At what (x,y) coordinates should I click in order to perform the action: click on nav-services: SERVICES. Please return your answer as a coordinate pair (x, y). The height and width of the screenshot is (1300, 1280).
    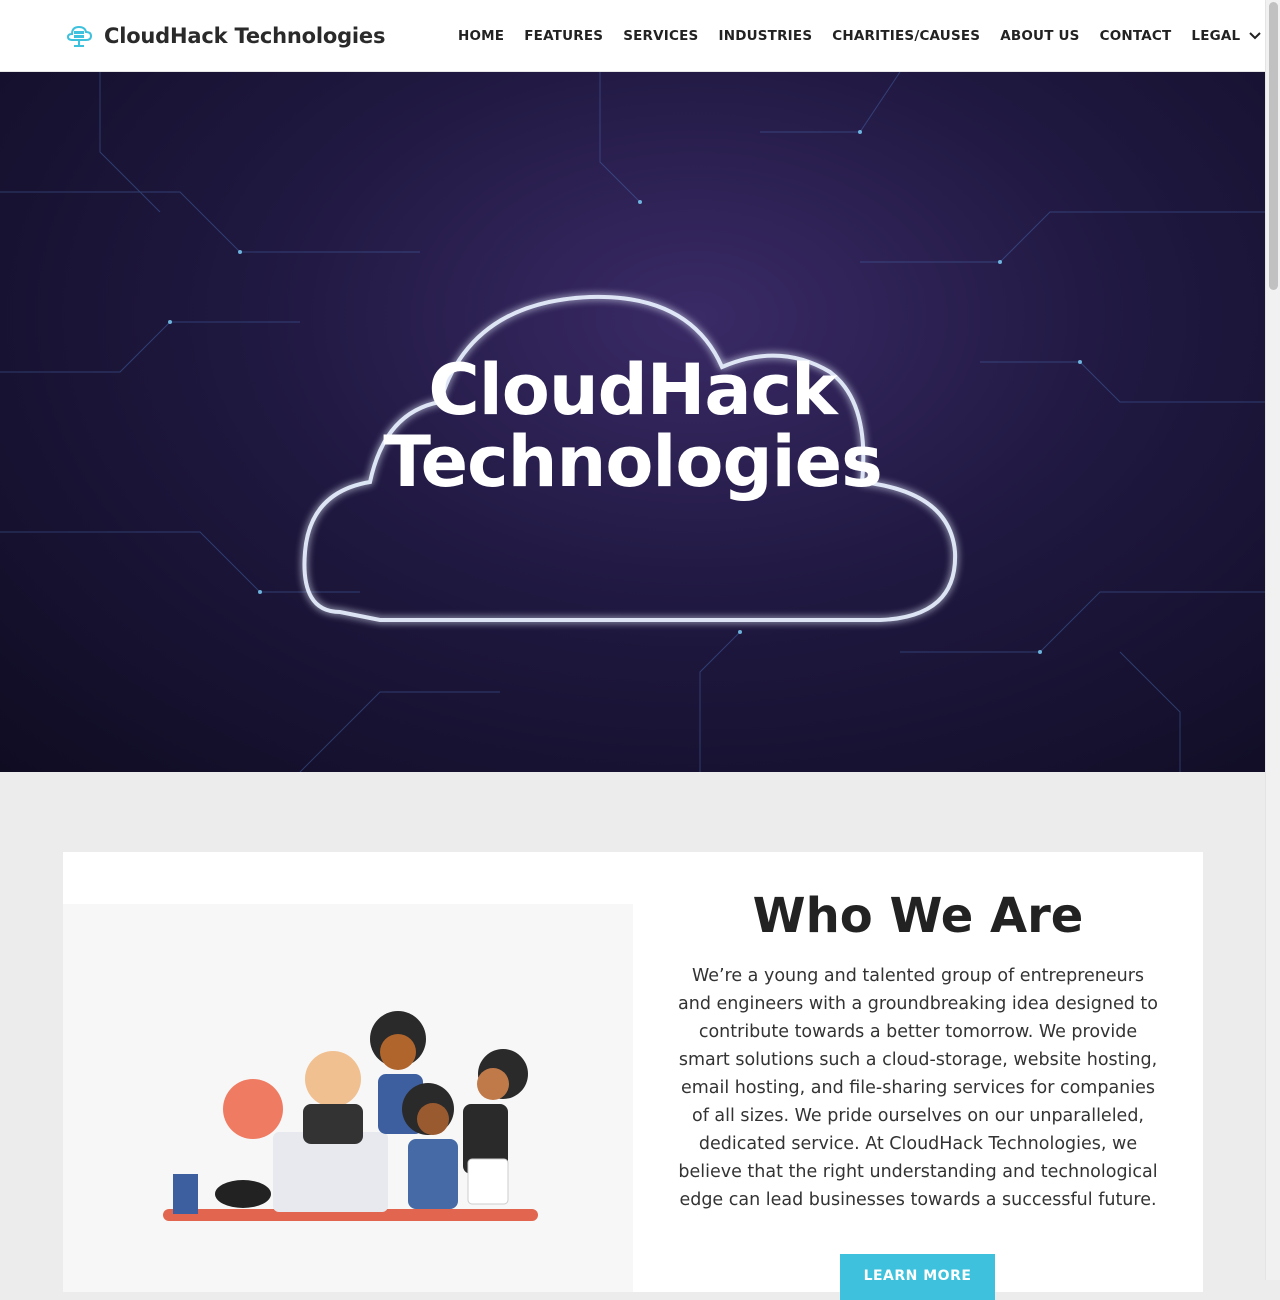
    Looking at the image, I should click on (660, 36).